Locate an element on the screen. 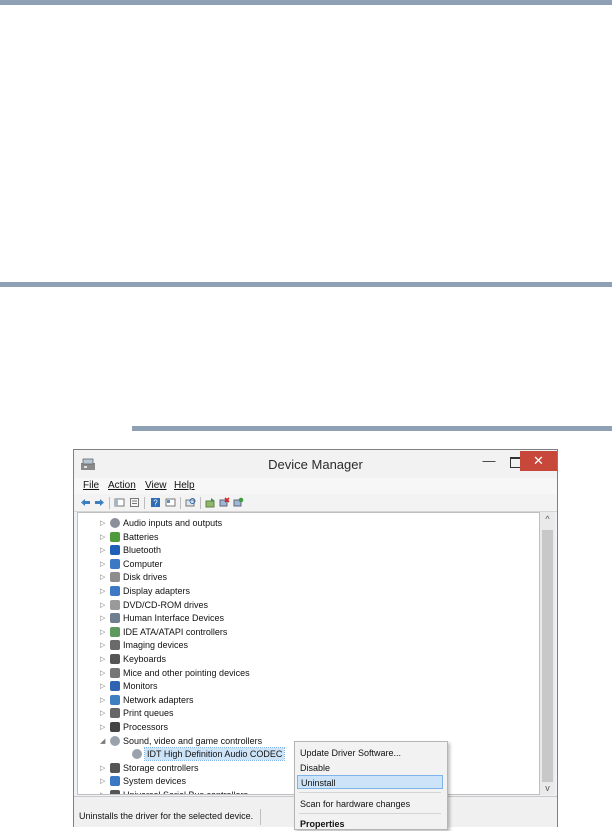 The width and height of the screenshot is (612, 831). dvd-drive-icon is located at coordinates (115, 604).